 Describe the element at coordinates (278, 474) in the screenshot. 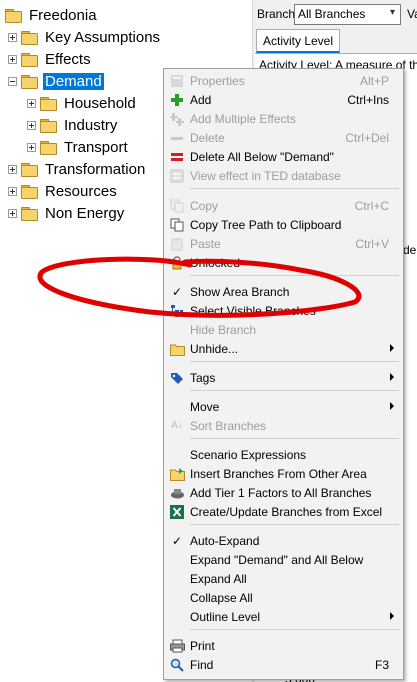

I see `menu-item-label: Insert Branches From Other Area` at that location.